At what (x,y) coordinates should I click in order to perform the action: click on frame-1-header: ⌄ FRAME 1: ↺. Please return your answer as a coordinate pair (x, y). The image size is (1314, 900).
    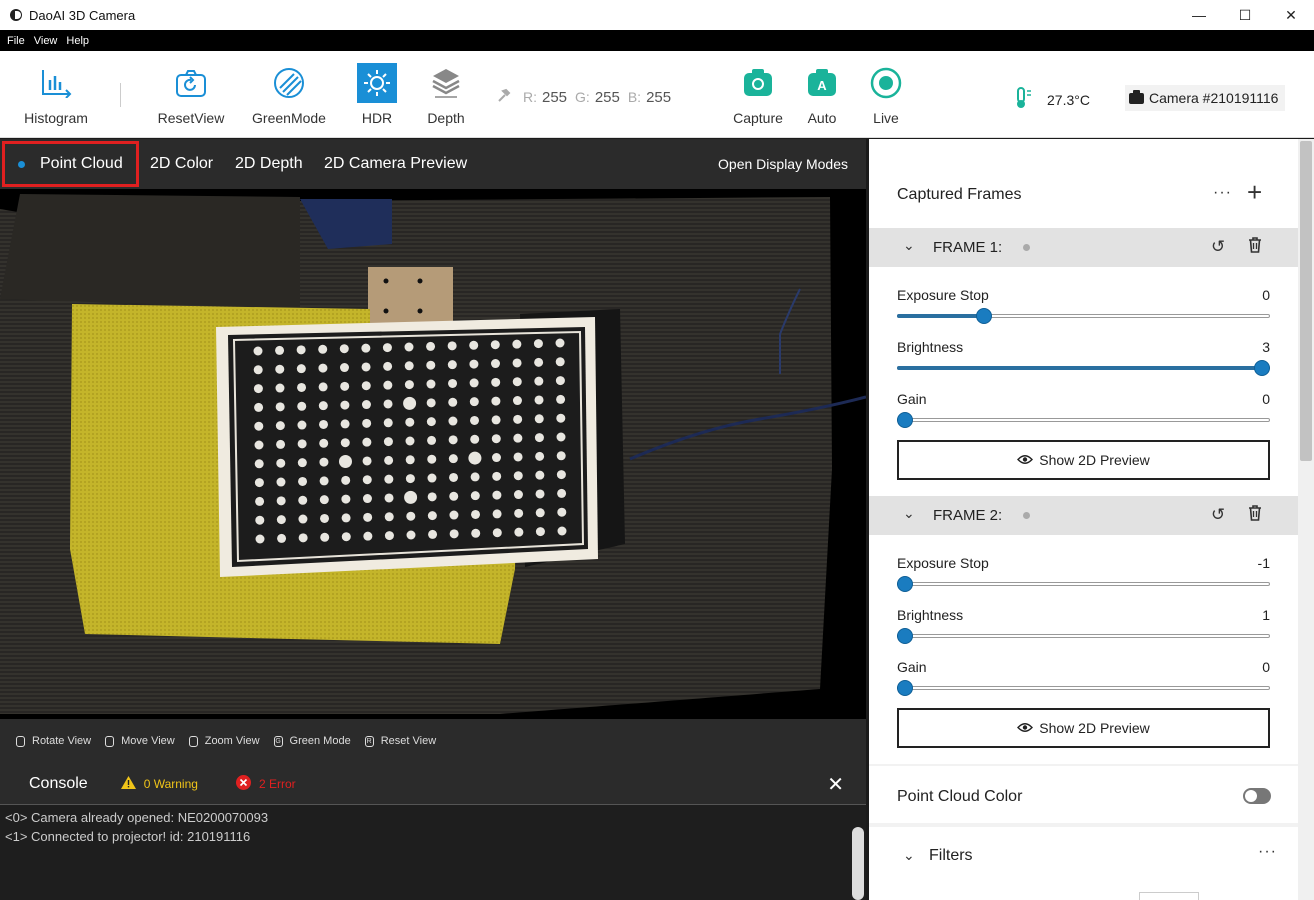
    Looking at the image, I should click on (1083, 247).